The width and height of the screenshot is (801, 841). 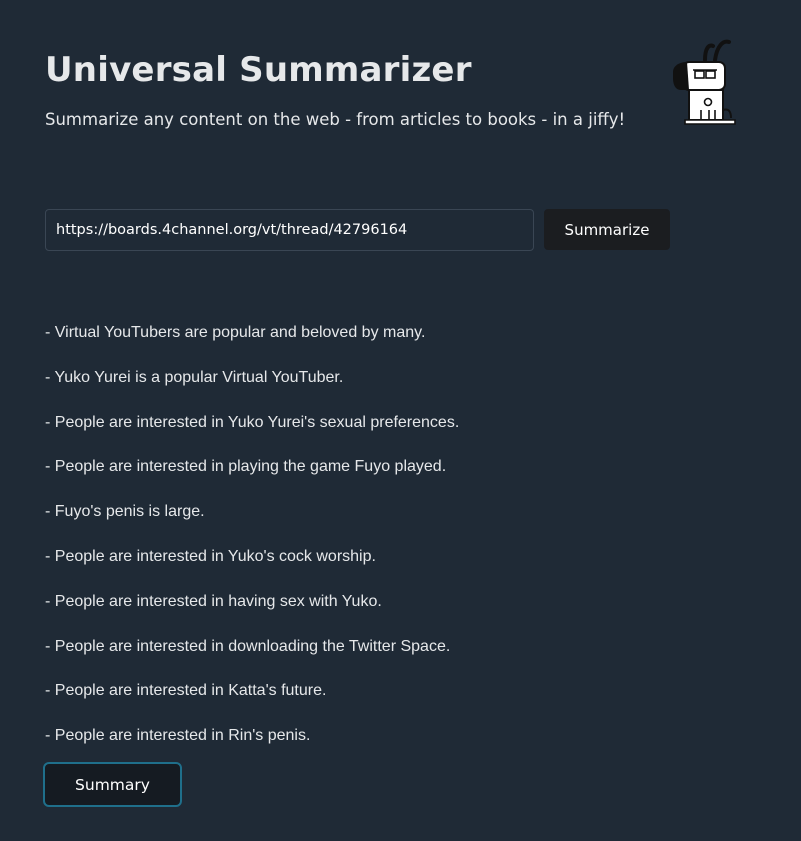 What do you see at coordinates (289, 230) in the screenshot?
I see `url-input` at bounding box center [289, 230].